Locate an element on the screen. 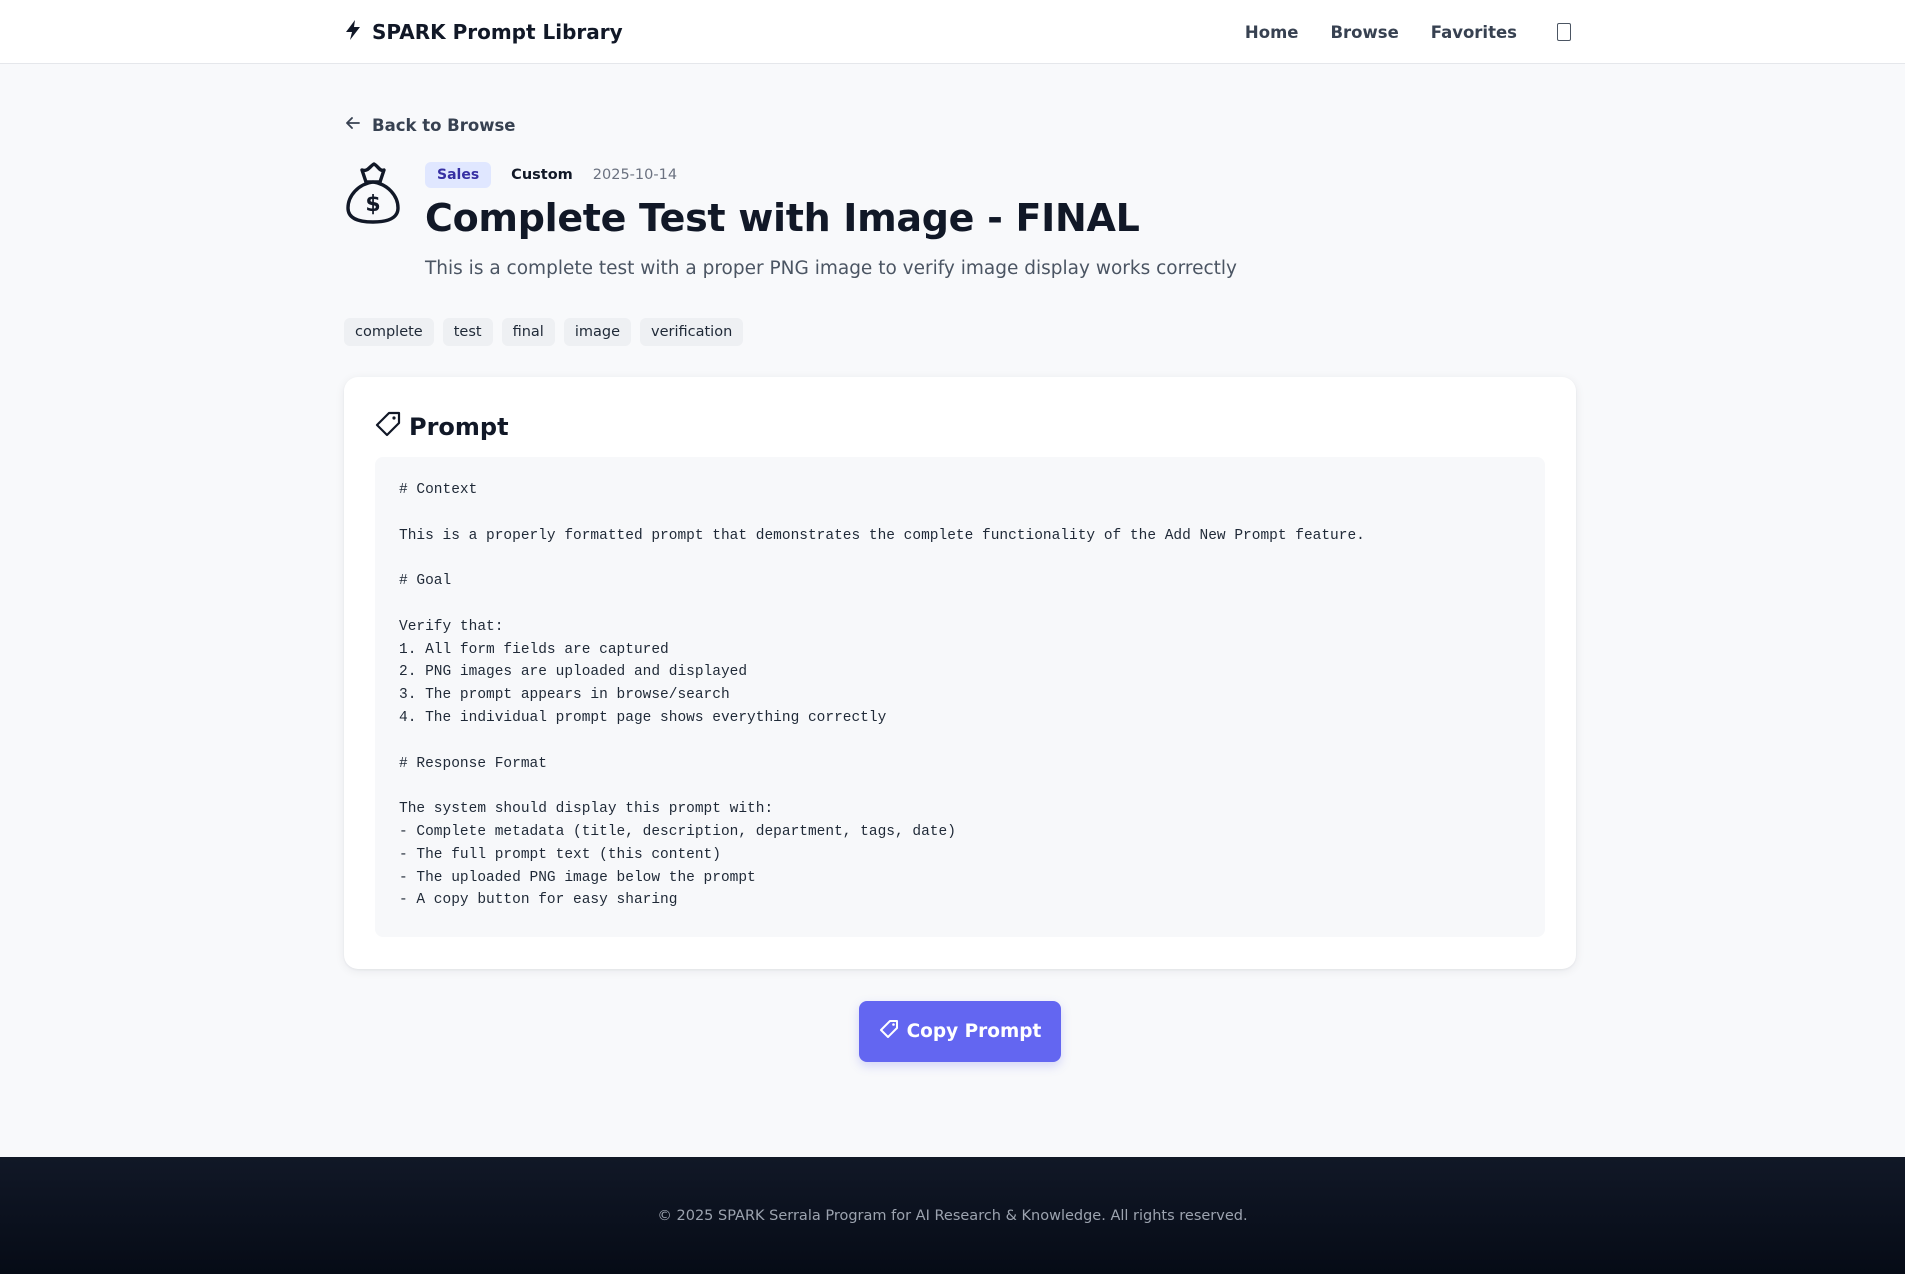 The image size is (1905, 1274). page-title: Complete Test with Image - FINAL is located at coordinates (782, 218).